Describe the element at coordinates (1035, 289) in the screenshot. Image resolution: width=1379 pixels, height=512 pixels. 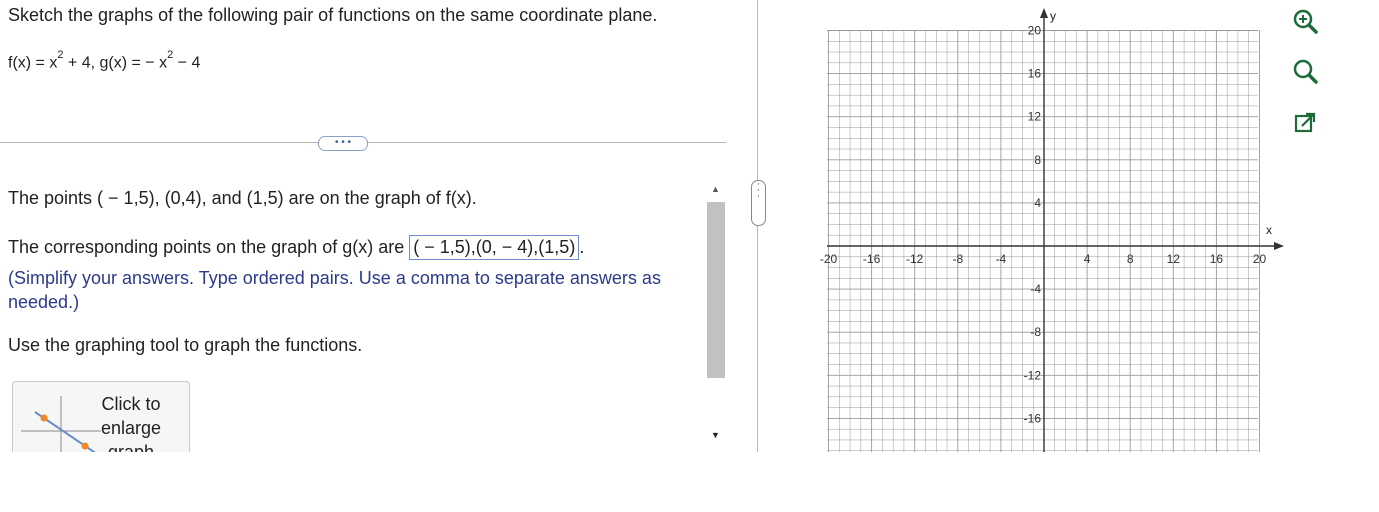
I see `y-tick-label: -4` at that location.